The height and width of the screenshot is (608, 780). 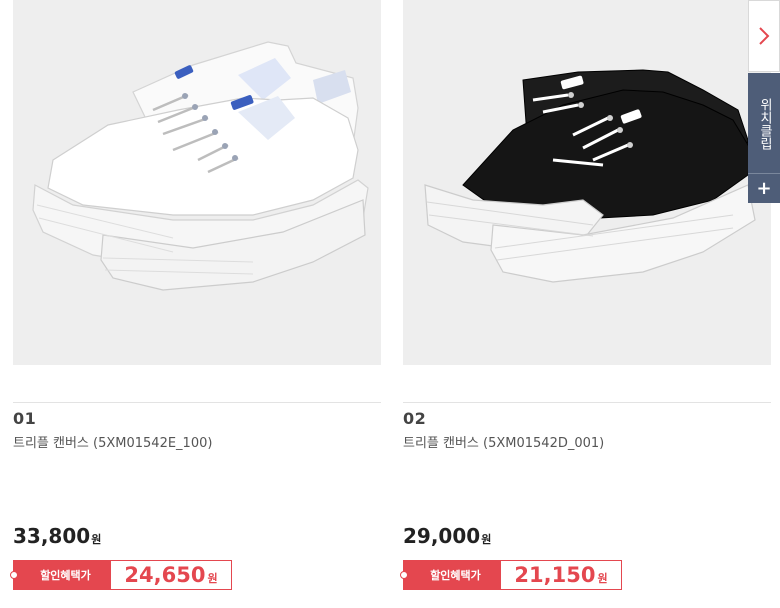 I want to click on product-price: 29,000원, so click(x=447, y=536).